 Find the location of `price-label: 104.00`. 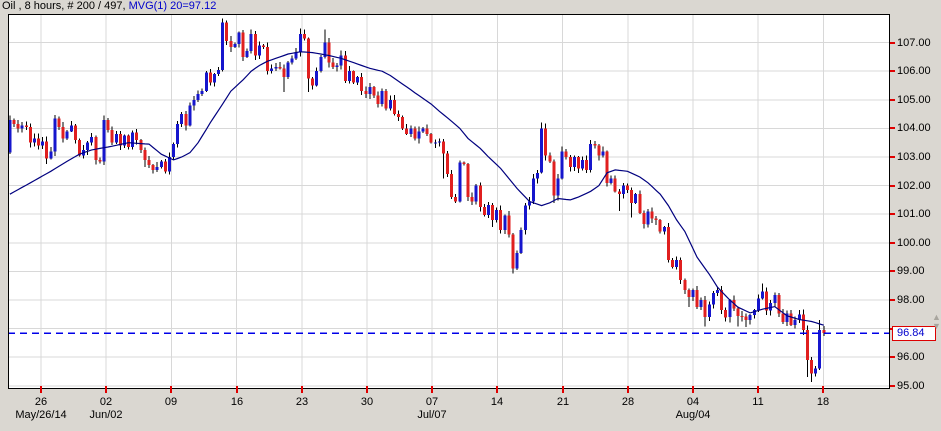

price-label: 104.00 is located at coordinates (914, 128).